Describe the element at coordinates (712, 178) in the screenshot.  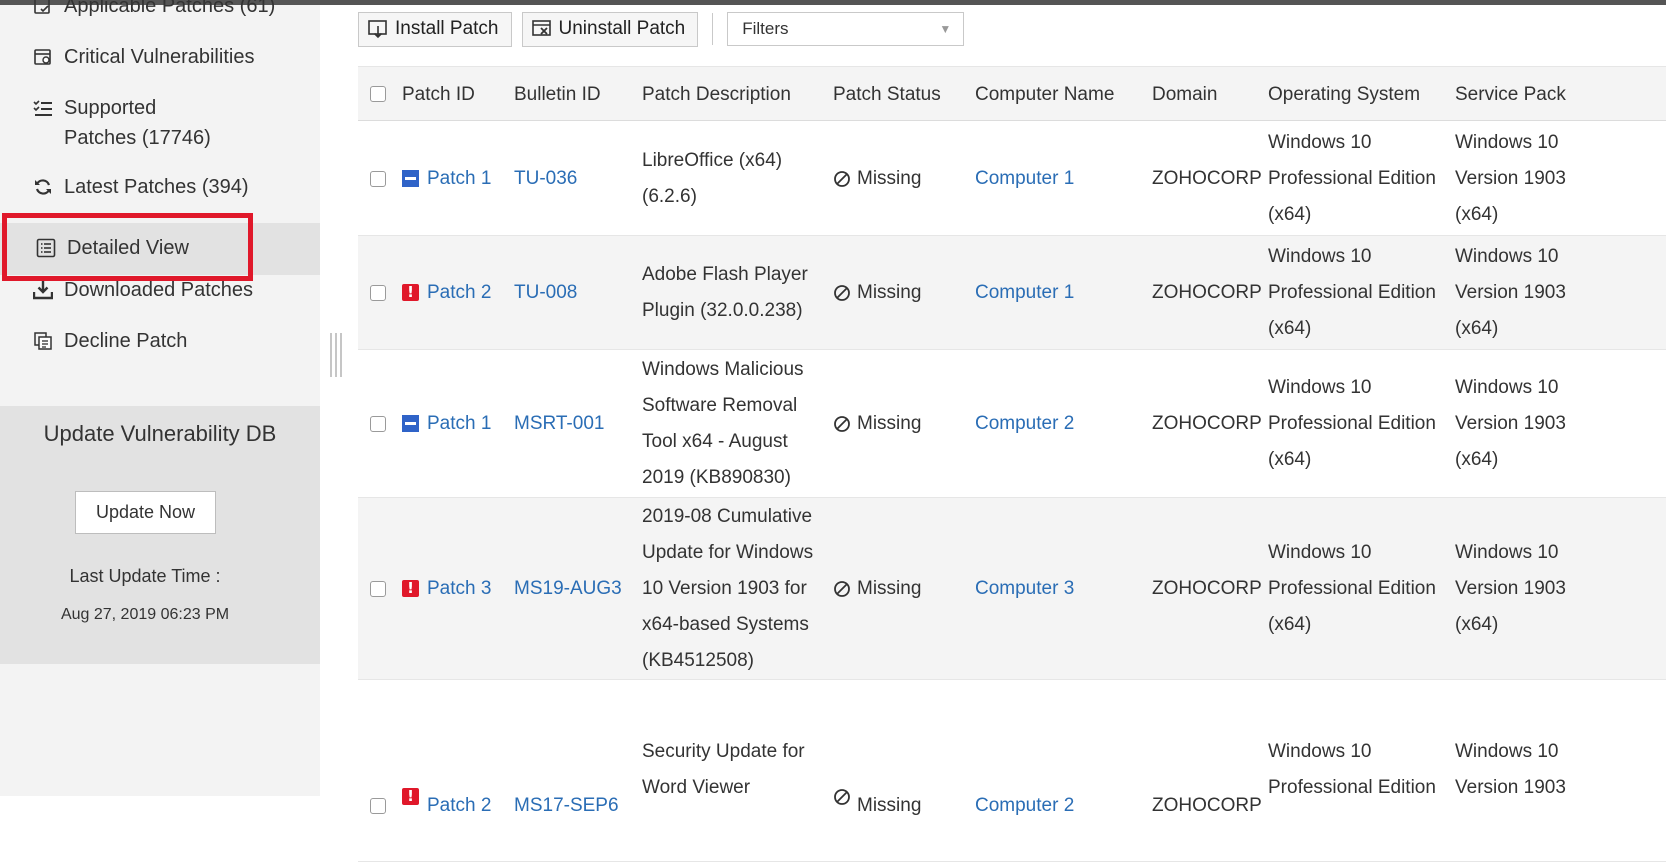
I see `patch-description-cell: LibreOffice (x64) (6.2.6)` at that location.